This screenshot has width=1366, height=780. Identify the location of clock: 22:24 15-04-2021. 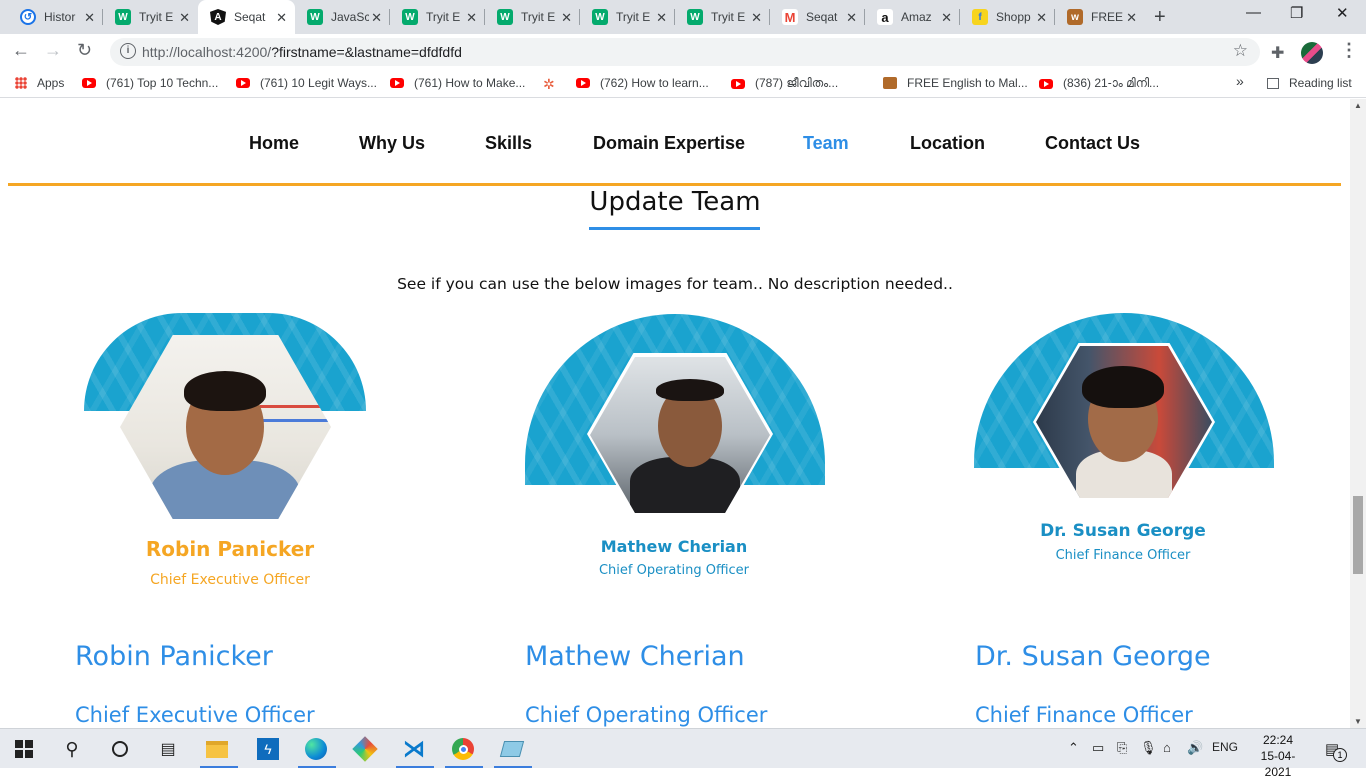
(1278, 756).